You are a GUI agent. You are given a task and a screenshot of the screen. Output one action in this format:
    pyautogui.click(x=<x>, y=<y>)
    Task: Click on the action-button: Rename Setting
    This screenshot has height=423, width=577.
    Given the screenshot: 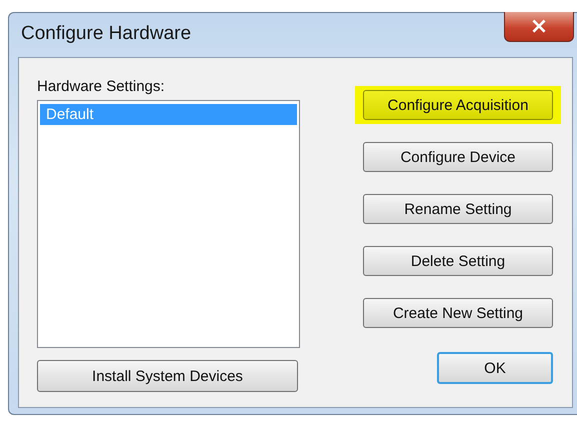 What is the action you would take?
    pyautogui.click(x=458, y=209)
    